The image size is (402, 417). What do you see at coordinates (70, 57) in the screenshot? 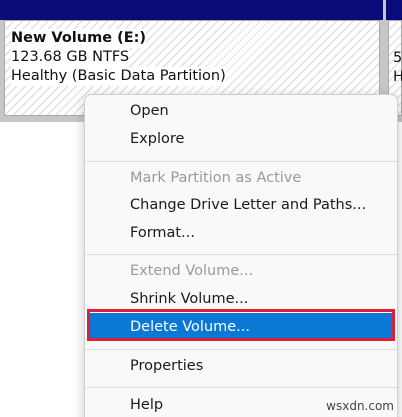
I see `volume-size: 123.68 GB NTFS` at bounding box center [70, 57].